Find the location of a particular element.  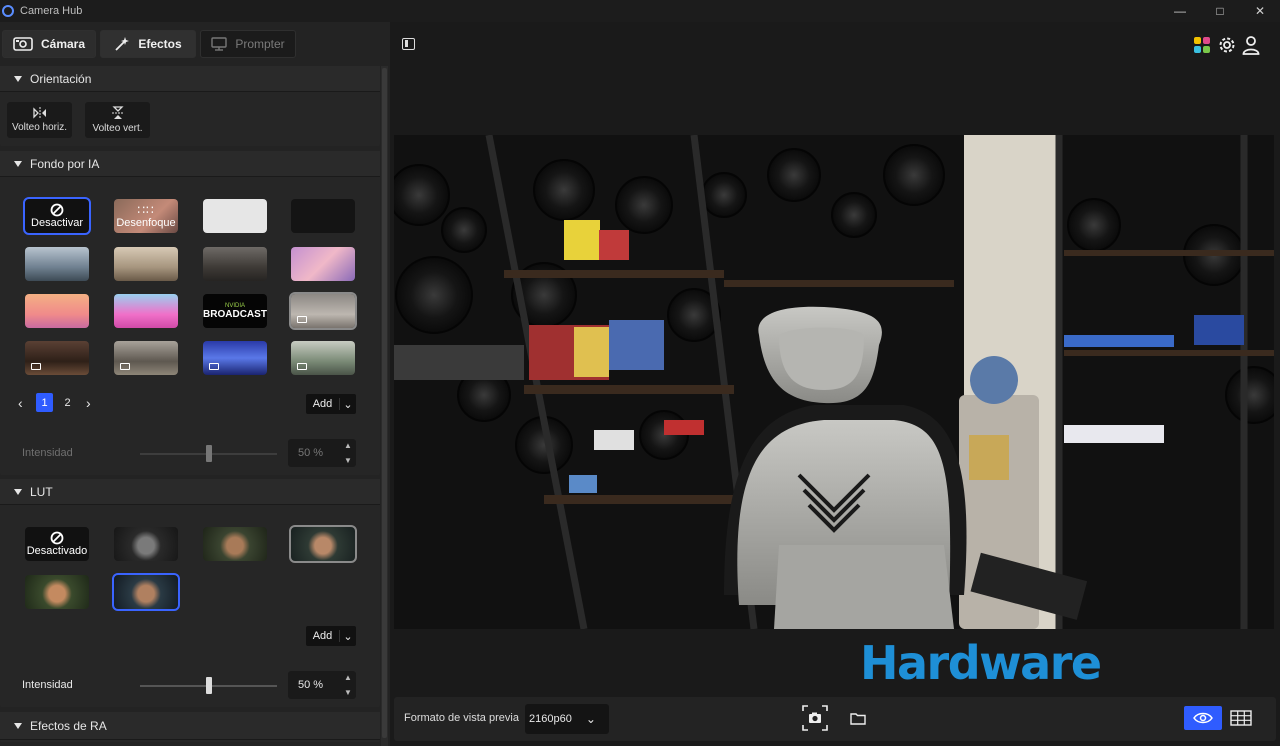

bg-intensity-row: Intensidad 50 % ▲ ▼ is located at coordinates (190, 454).